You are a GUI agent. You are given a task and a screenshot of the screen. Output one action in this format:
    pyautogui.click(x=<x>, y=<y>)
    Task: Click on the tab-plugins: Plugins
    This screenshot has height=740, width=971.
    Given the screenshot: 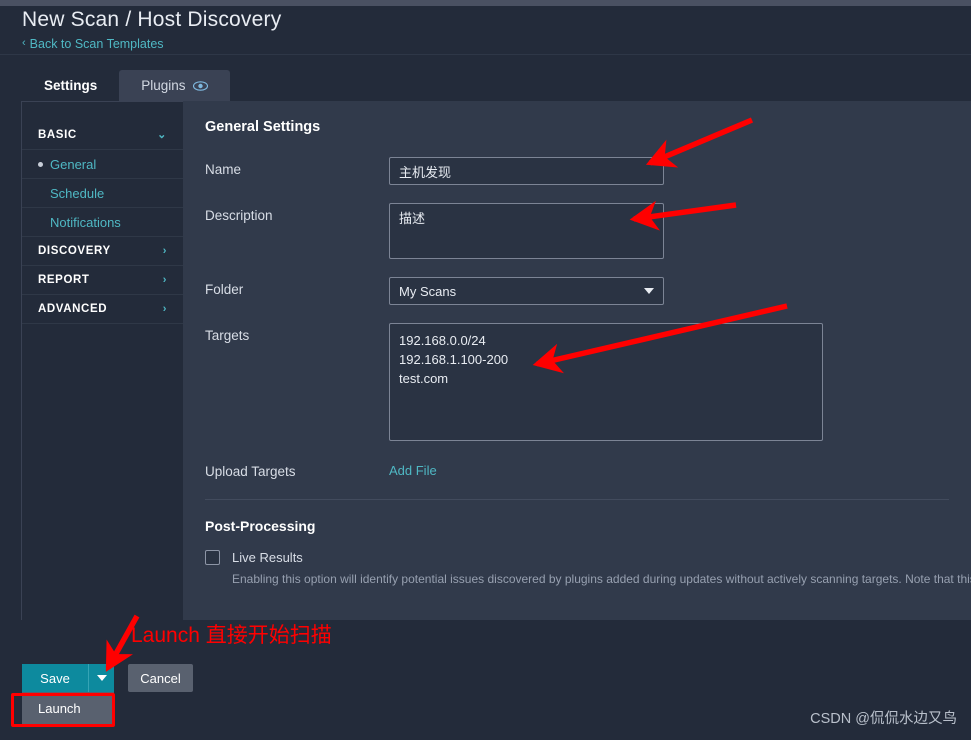 What is the action you would take?
    pyautogui.click(x=174, y=85)
    